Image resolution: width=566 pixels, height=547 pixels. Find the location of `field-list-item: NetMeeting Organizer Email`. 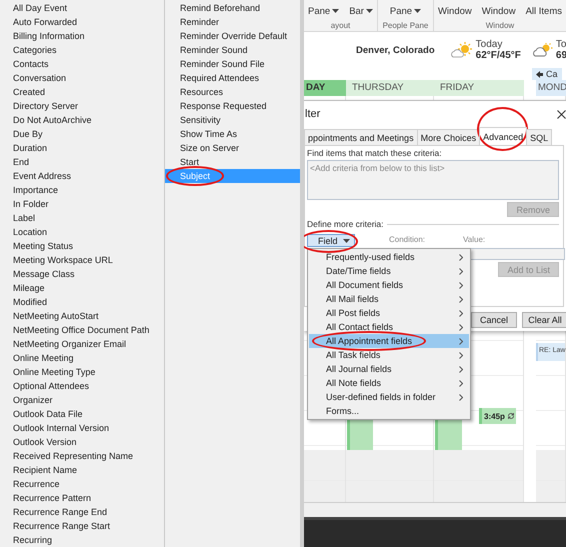

field-list-item: NetMeeting Organizer Email is located at coordinates (82, 344).